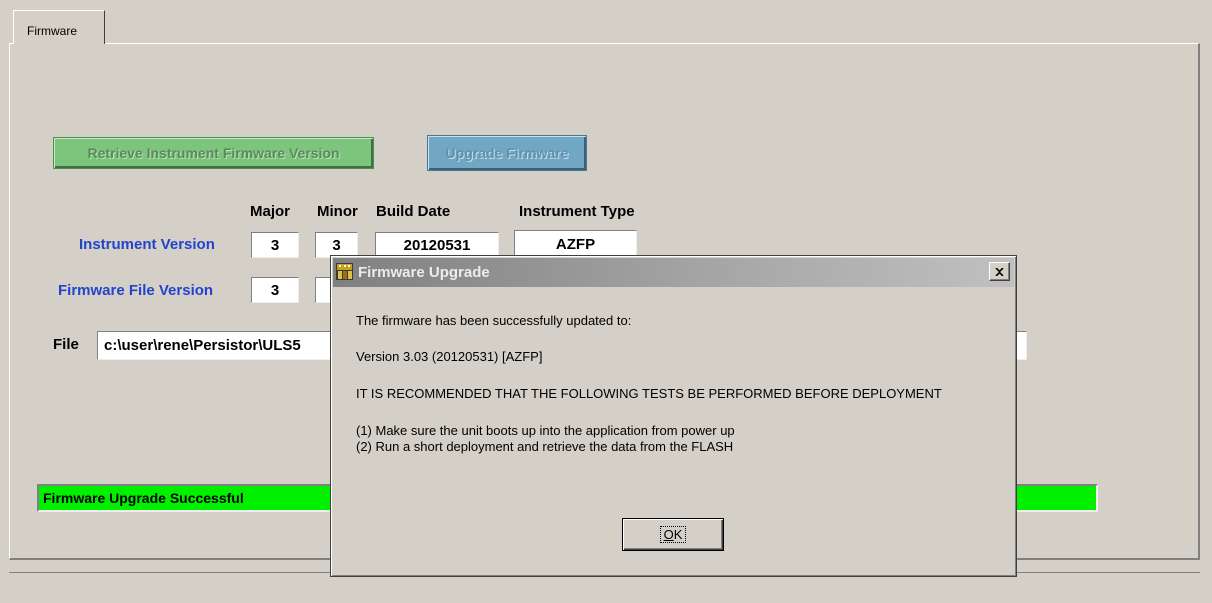  Describe the element at coordinates (577, 211) in the screenshot. I see `header-instrument-type: Instrument Type` at that location.